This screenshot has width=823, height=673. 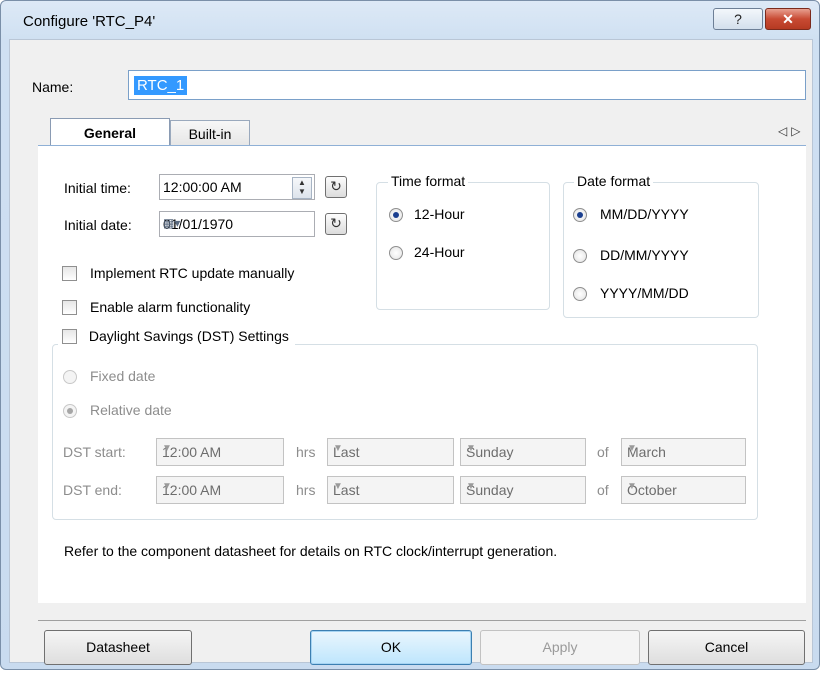 I want to click on title-bar: Configure 'RTC_P4' ? ✕, so click(x=410, y=20).